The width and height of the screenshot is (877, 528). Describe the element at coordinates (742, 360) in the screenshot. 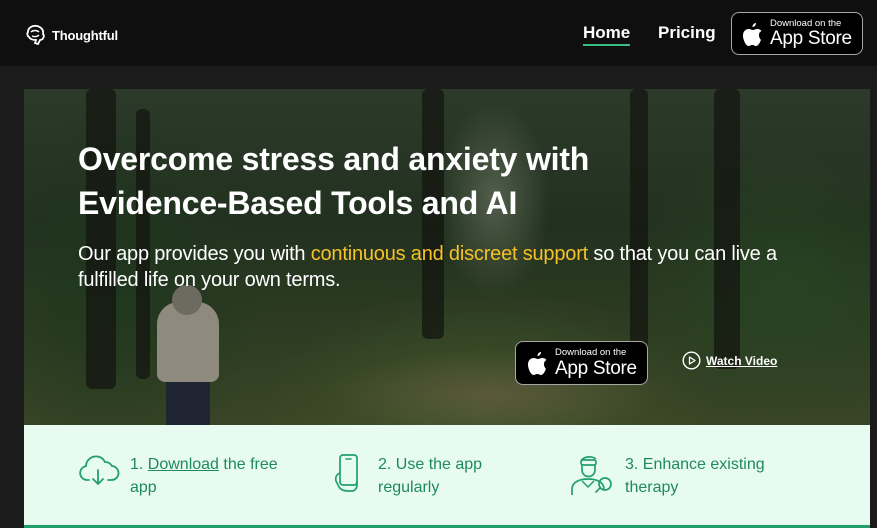

I see `watch-video-label: Watch Video` at that location.